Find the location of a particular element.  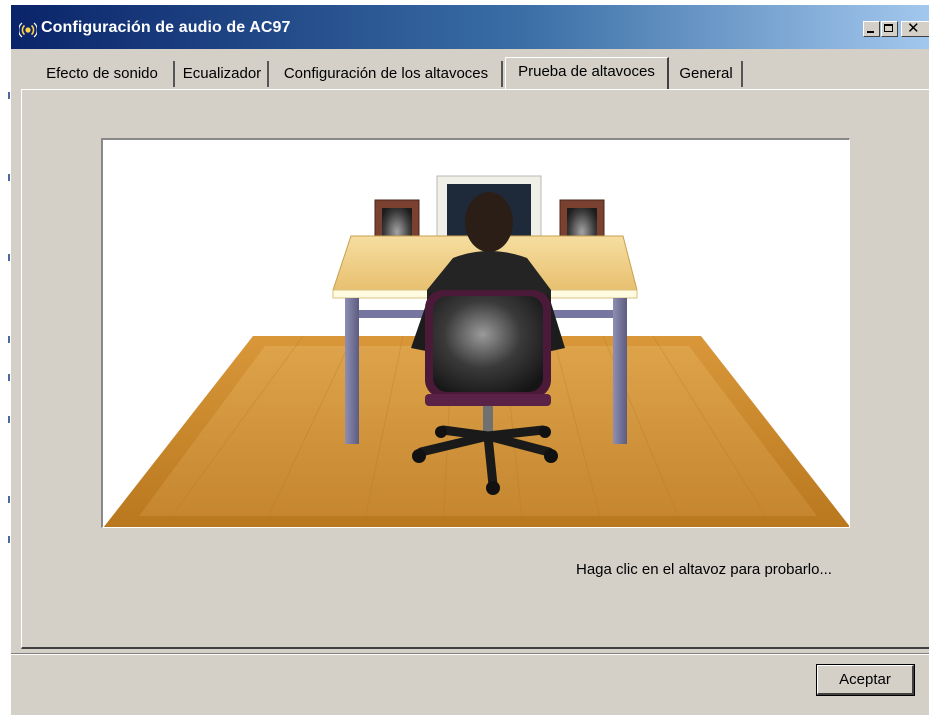

minimize-button is located at coordinates (871, 29).